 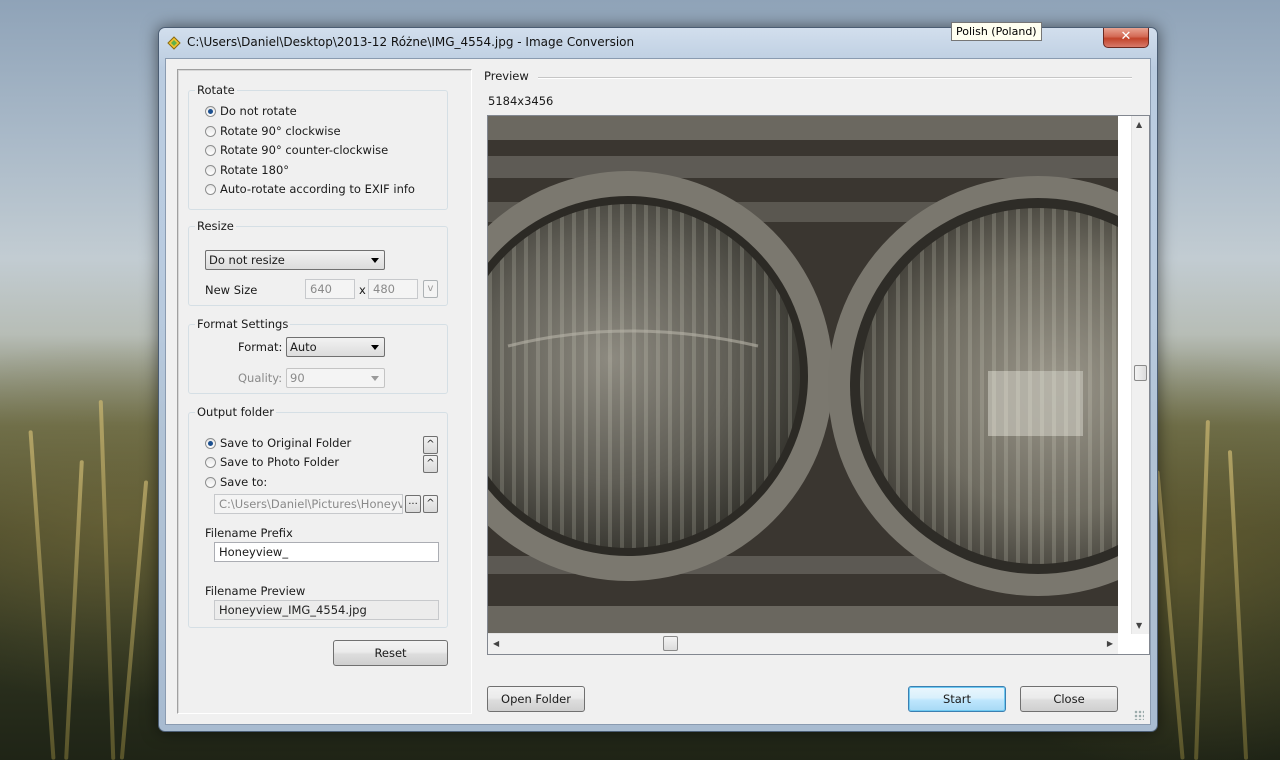 What do you see at coordinates (303, 347) in the screenshot?
I see `format-value: Auto` at bounding box center [303, 347].